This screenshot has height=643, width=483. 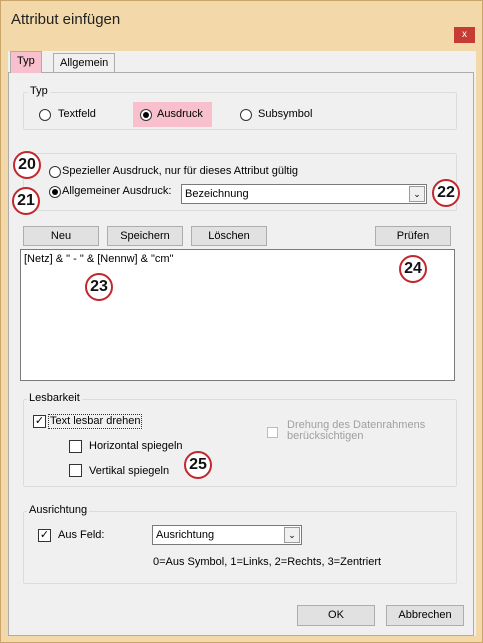 What do you see at coordinates (304, 194) in the screenshot?
I see `general-expression-select: Bezeichnung ⌄` at bounding box center [304, 194].